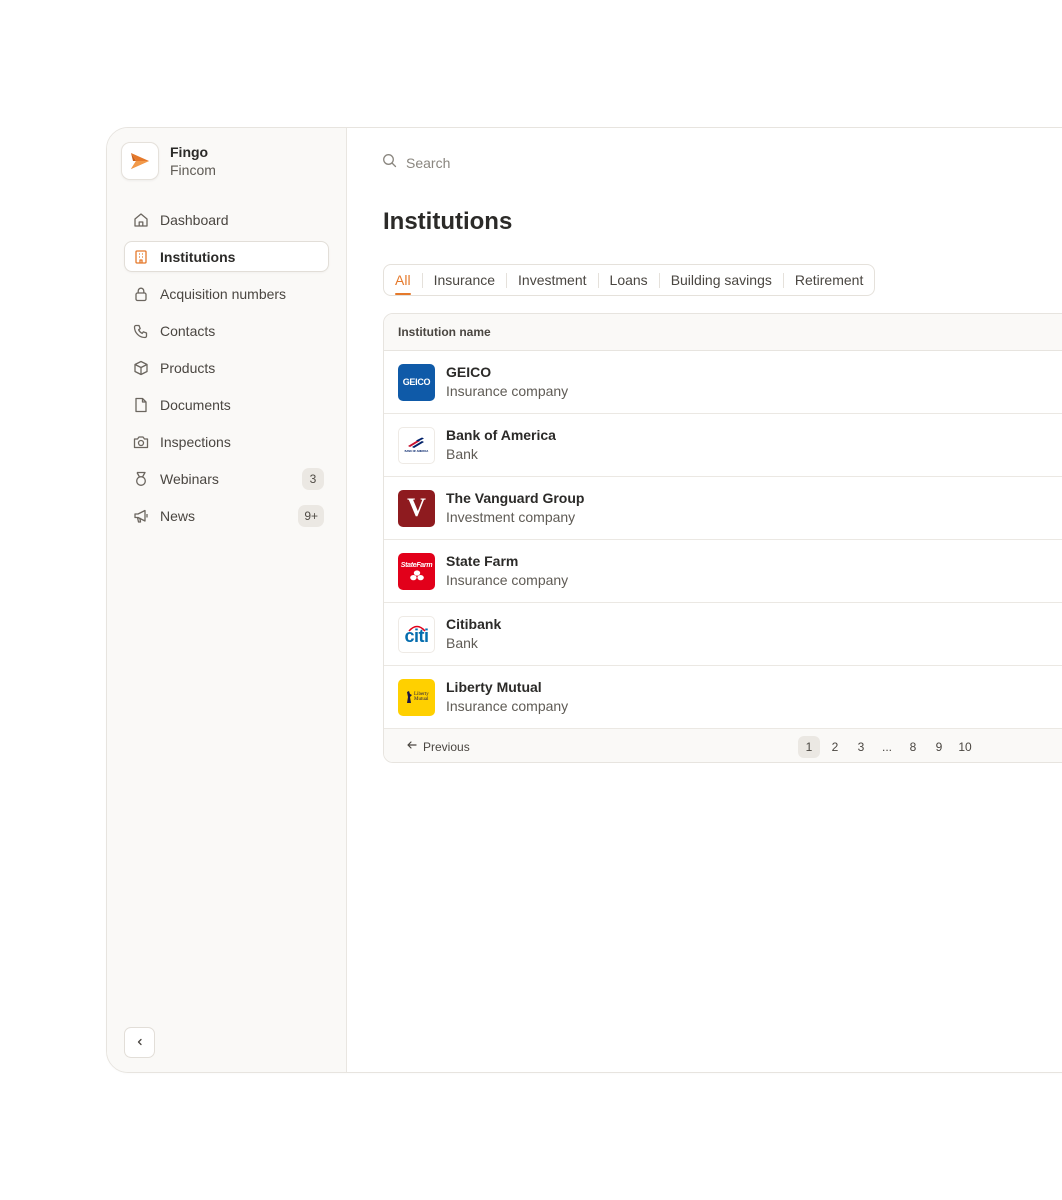  What do you see at coordinates (861, 747) in the screenshot?
I see `page-button-3: 3` at bounding box center [861, 747].